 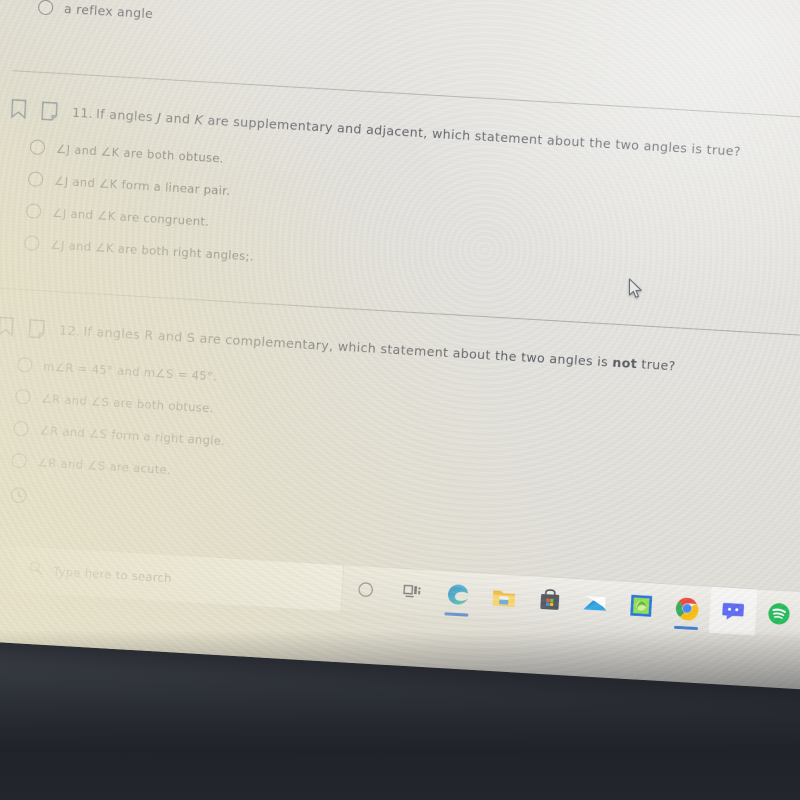 What do you see at coordinates (641, 605) in the screenshot?
I see `photos-icon` at bounding box center [641, 605].